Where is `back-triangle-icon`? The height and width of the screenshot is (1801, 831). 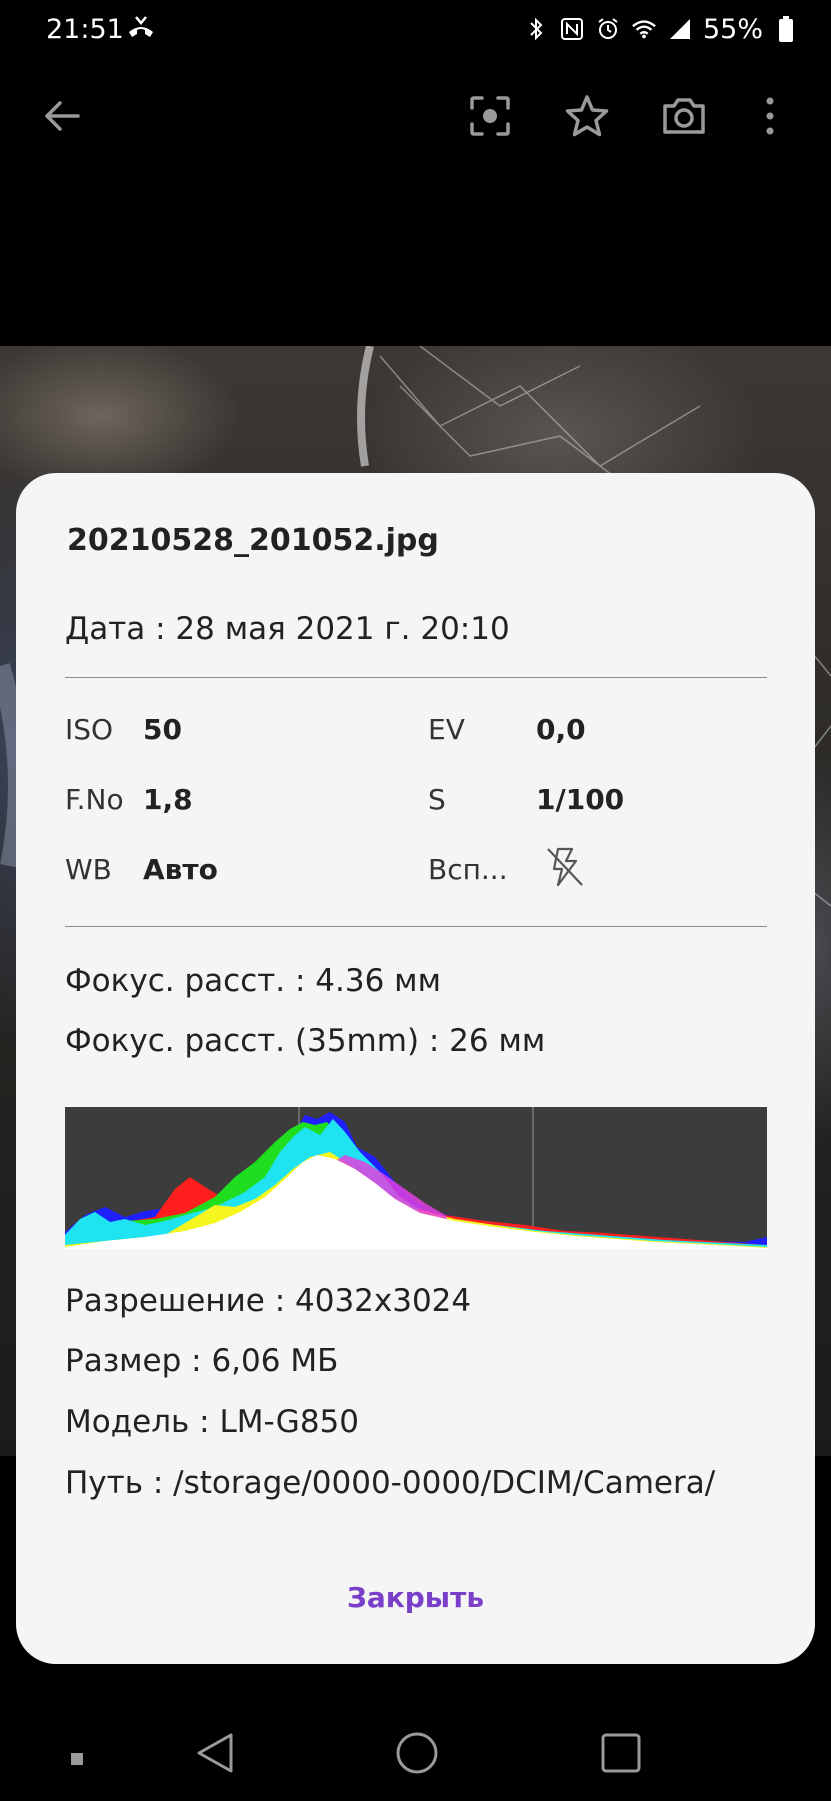
back-triangle-icon is located at coordinates (215, 1755).